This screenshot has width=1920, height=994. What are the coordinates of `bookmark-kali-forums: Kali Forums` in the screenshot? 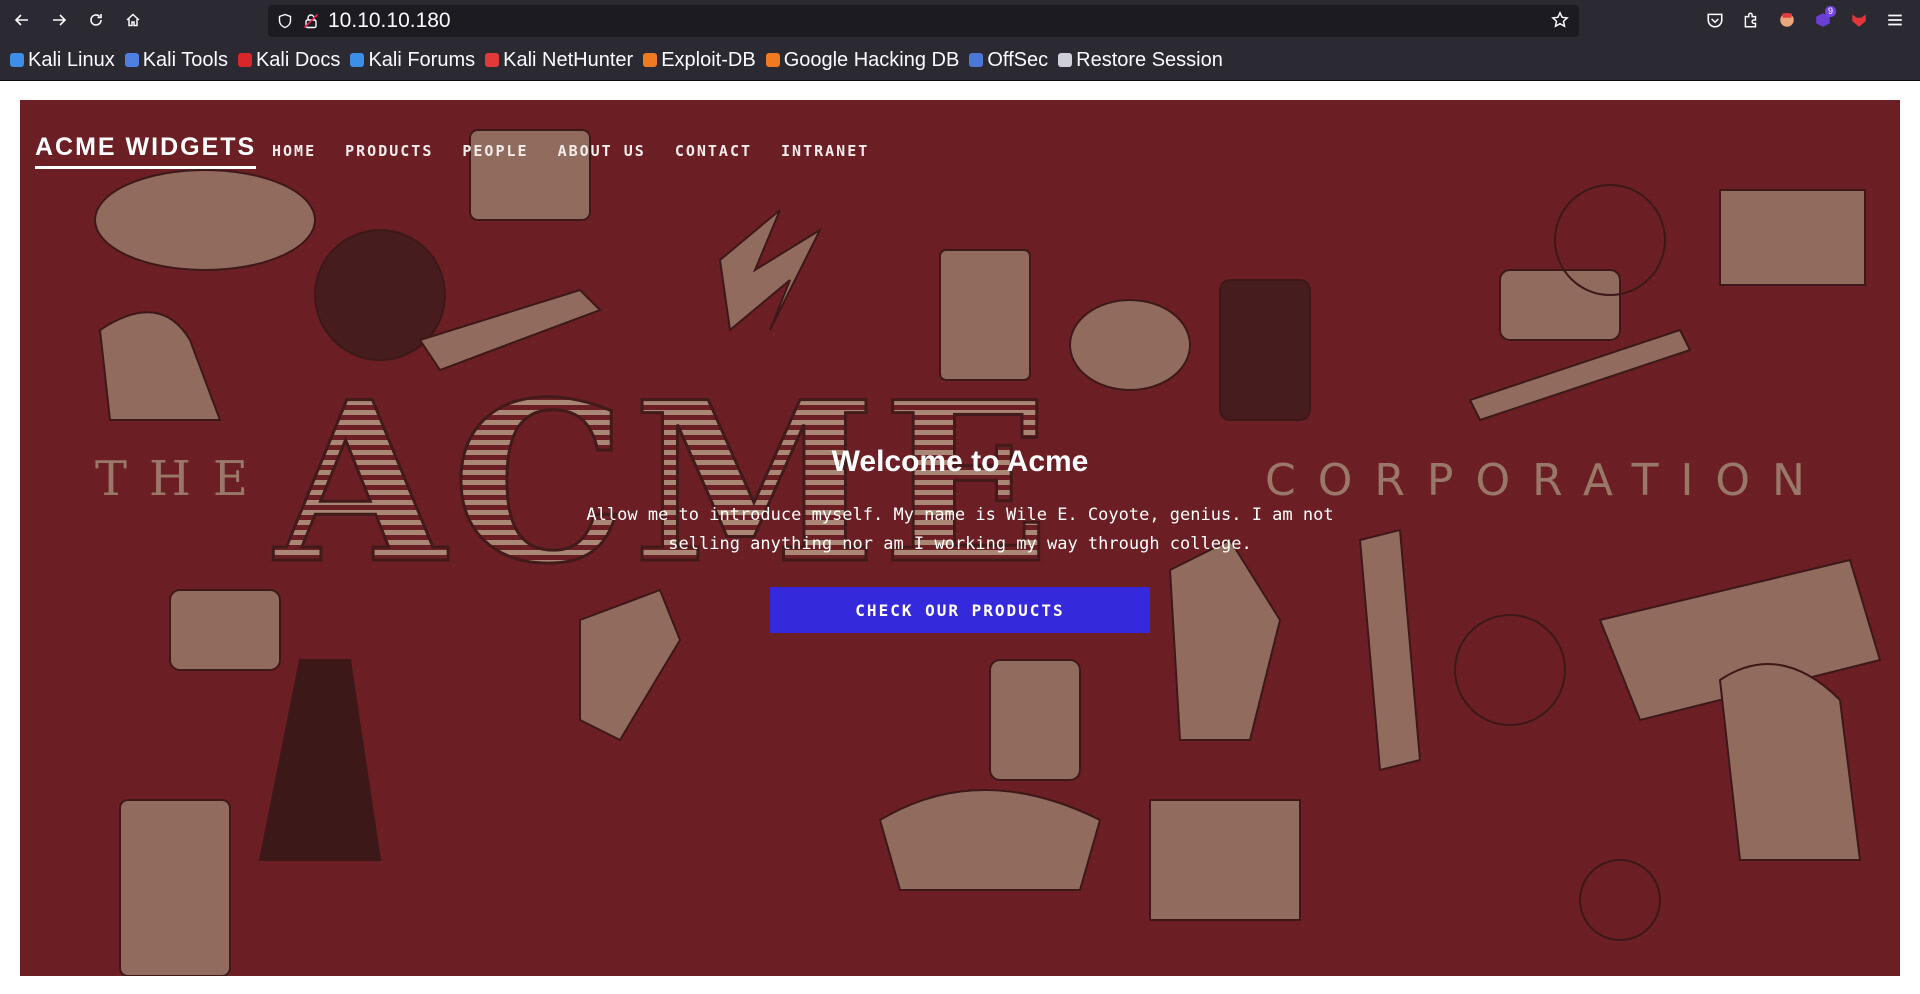 It's located at (412, 60).